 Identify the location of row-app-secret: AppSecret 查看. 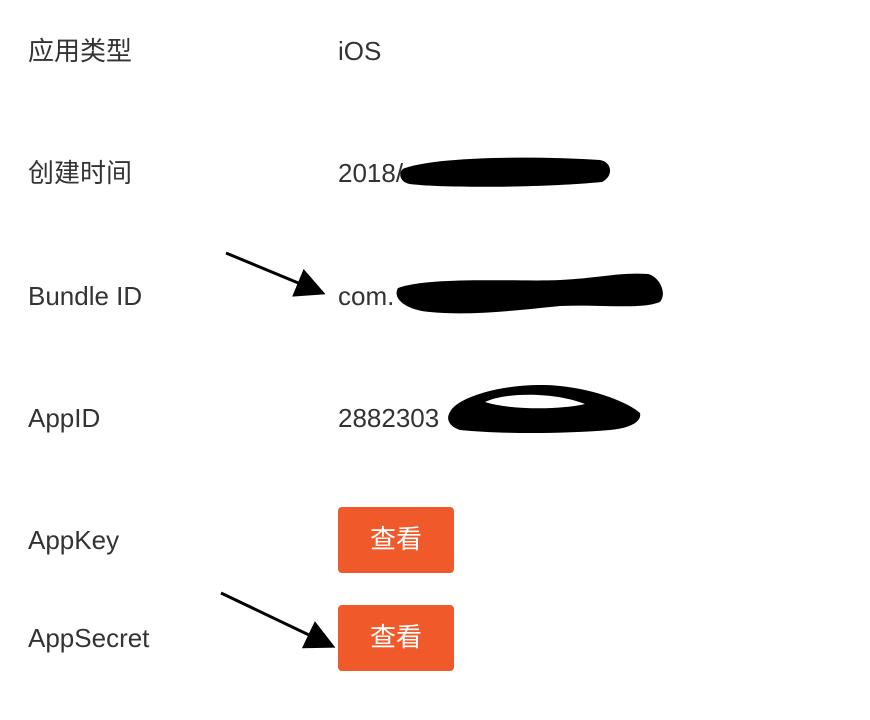
(435, 638).